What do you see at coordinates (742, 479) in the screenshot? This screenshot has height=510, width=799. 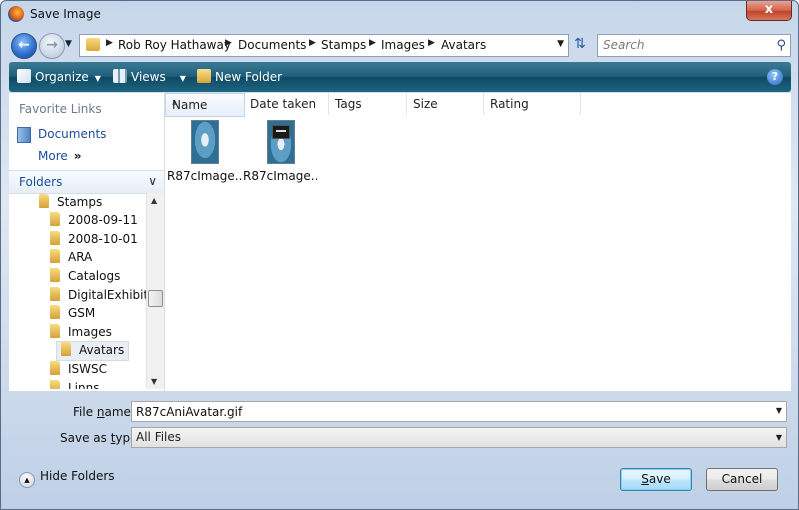 I see `cancel-button: Cancel` at bounding box center [742, 479].